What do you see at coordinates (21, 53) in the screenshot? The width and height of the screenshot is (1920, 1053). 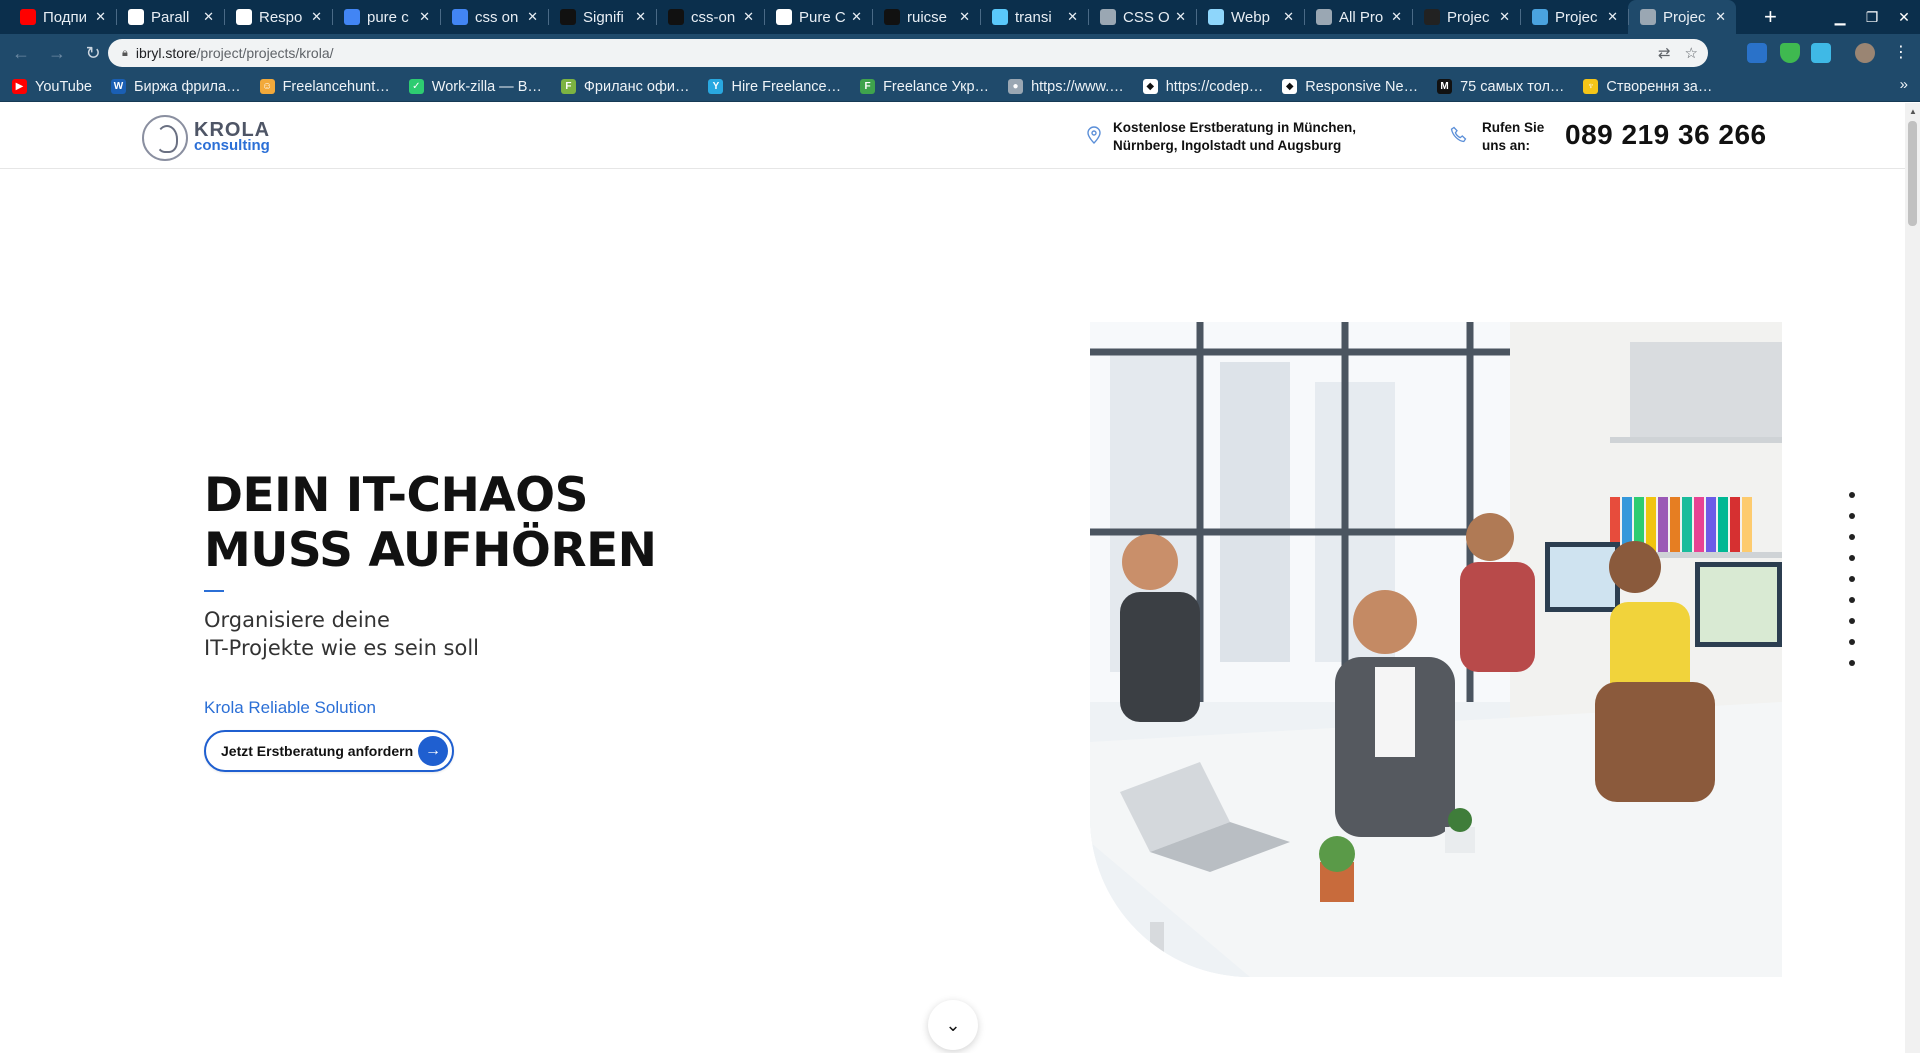 I see `back-icon: ←` at bounding box center [21, 53].